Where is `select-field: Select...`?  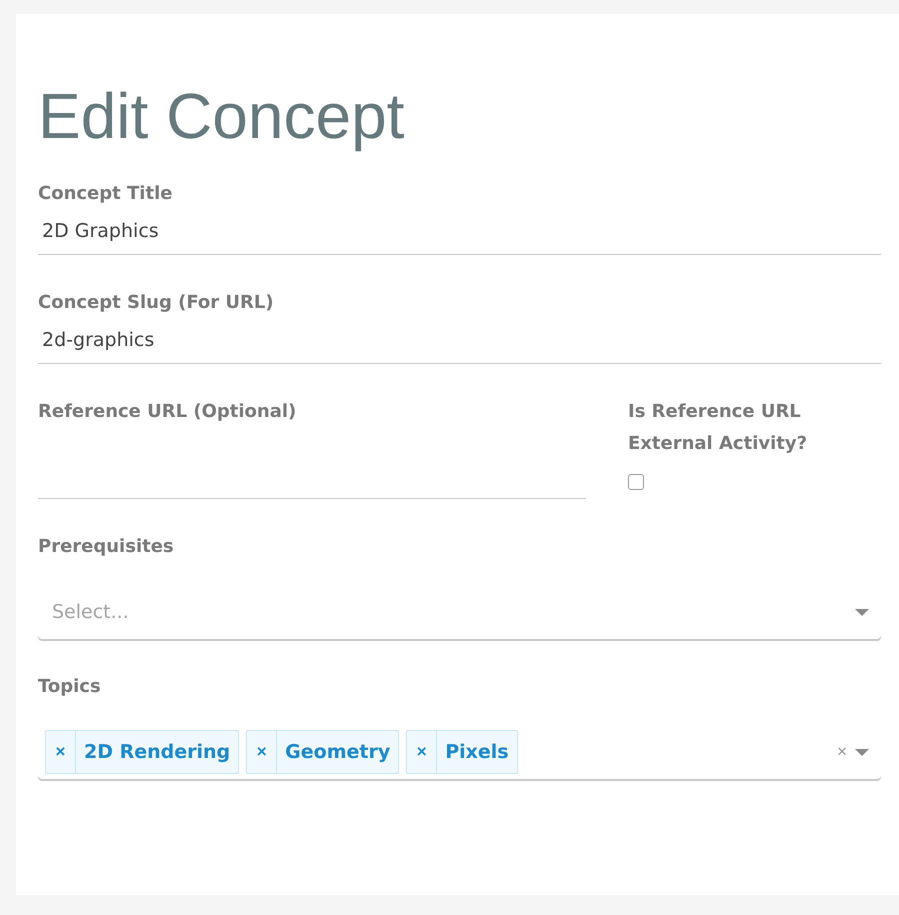
select-field: Select... is located at coordinates (459, 612).